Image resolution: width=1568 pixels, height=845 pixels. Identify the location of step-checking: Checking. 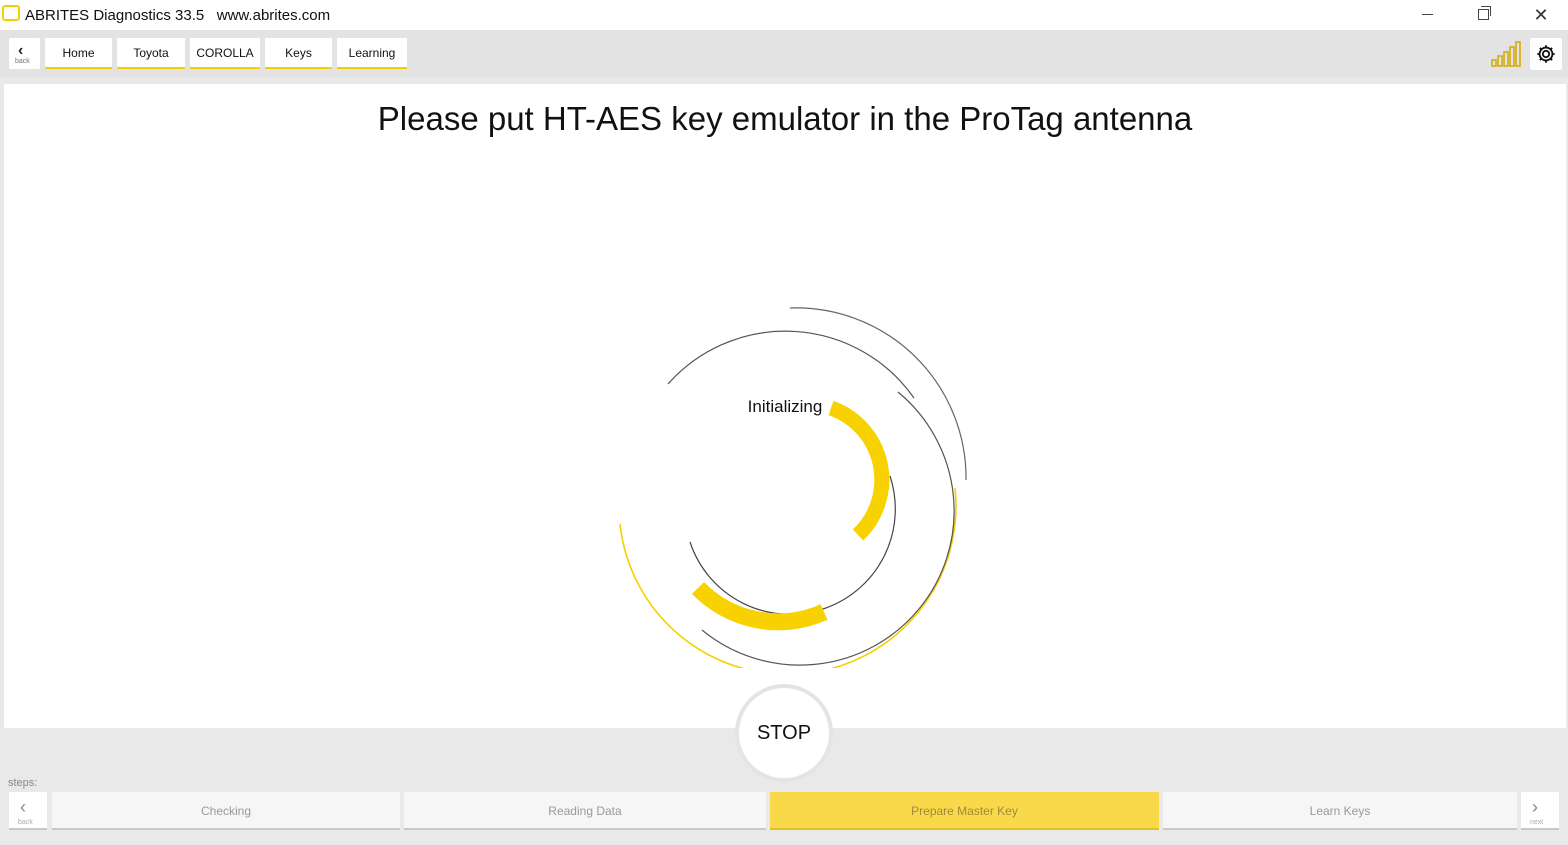
(226, 811).